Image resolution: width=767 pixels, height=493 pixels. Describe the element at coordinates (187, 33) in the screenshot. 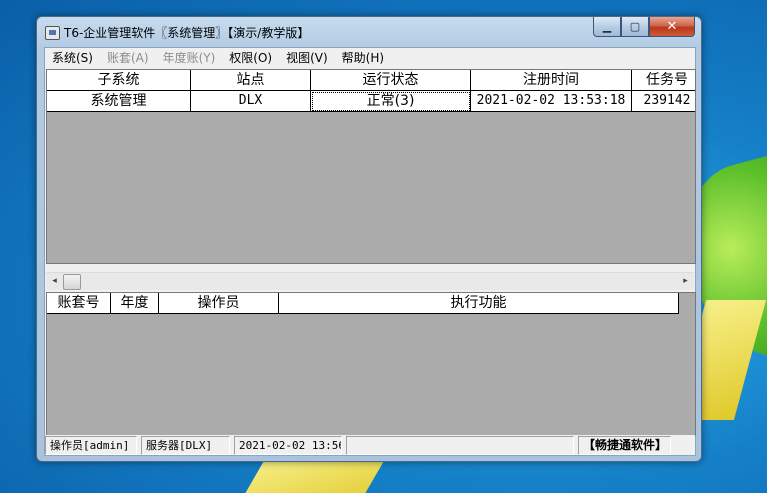

I see `window-title: T6-企业管理软件〖系统管理〗【演示/教学版】` at that location.